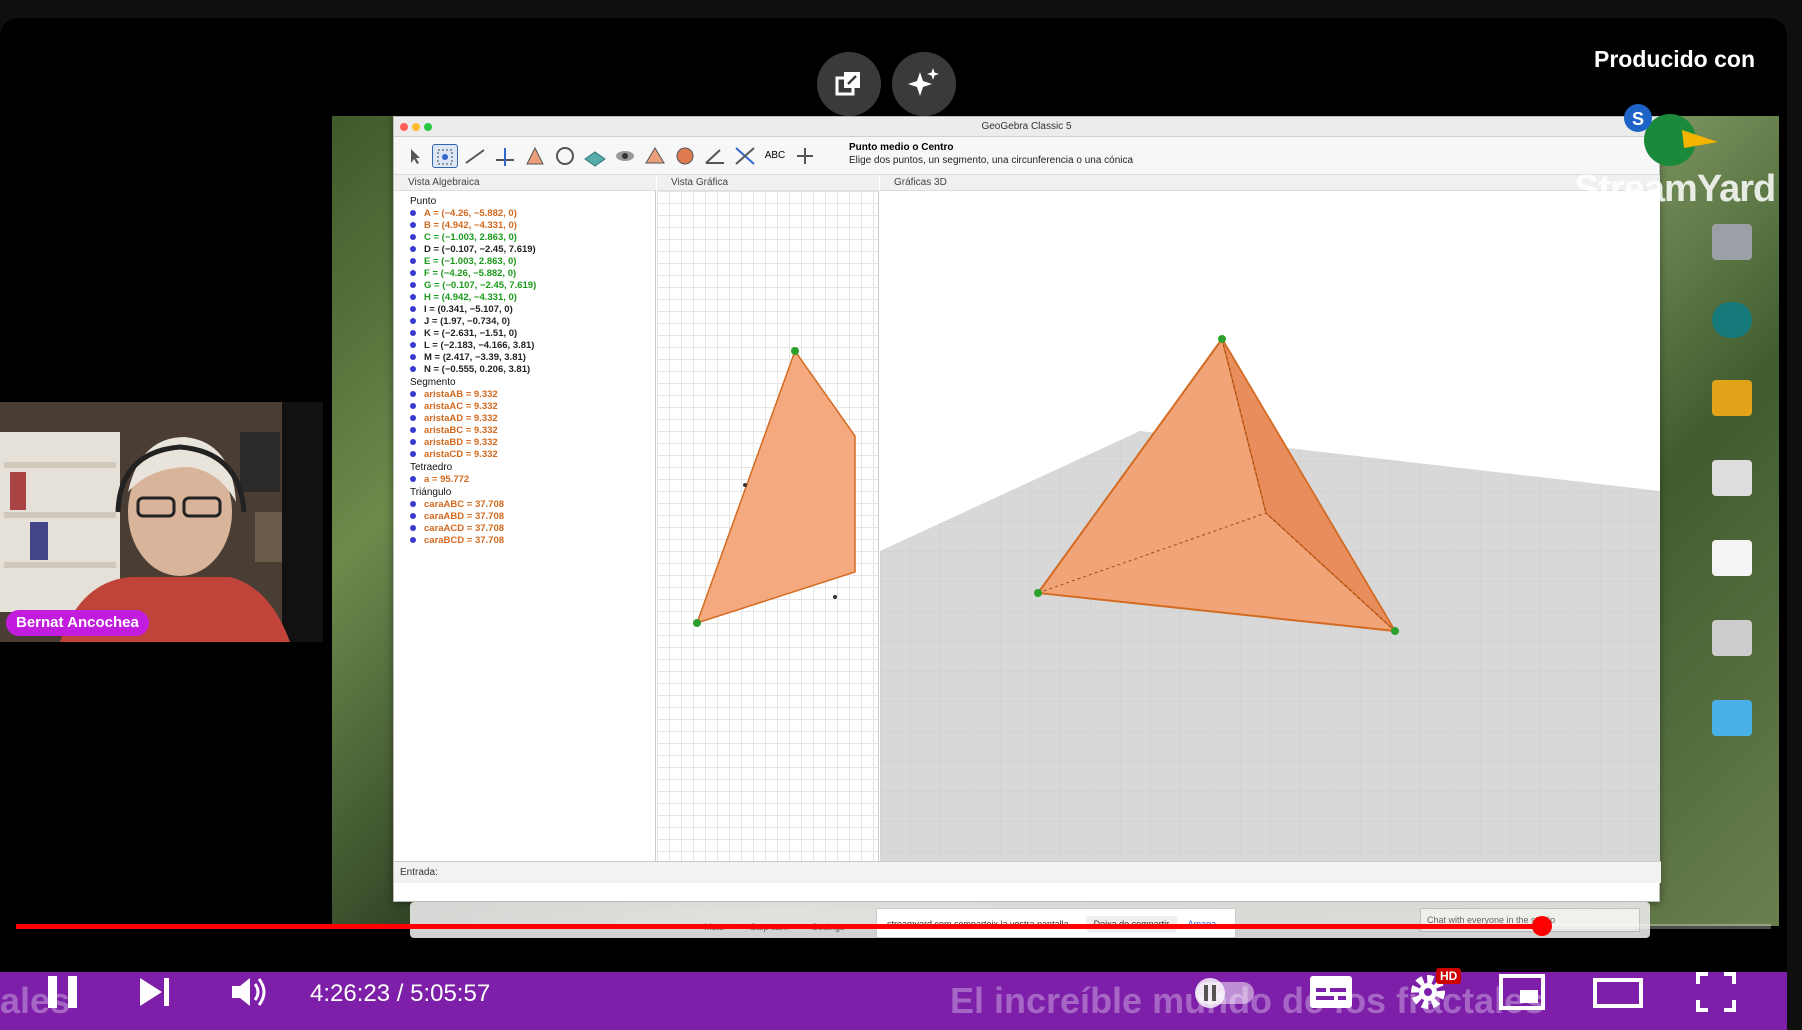 Image resolution: width=1802 pixels, height=1030 pixels. Describe the element at coordinates (1732, 398) in the screenshot. I see `folder-icon` at that location.